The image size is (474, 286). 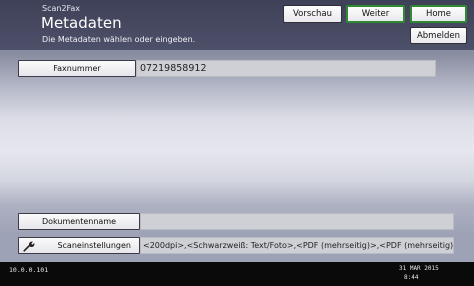 What do you see at coordinates (173, 68) in the screenshot?
I see `fax-number-value: 07219858912` at bounding box center [173, 68].